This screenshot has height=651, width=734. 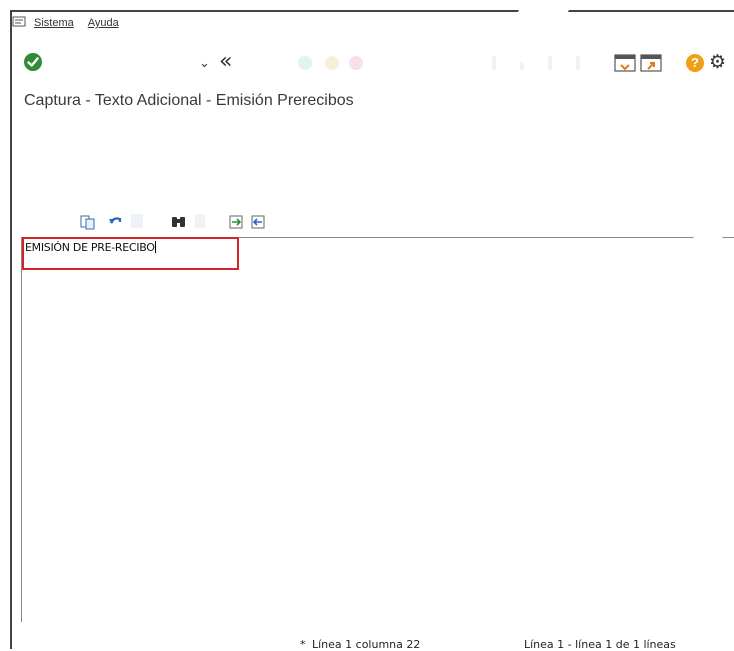 I want to click on find-next-icon, so click(x=200, y=221).